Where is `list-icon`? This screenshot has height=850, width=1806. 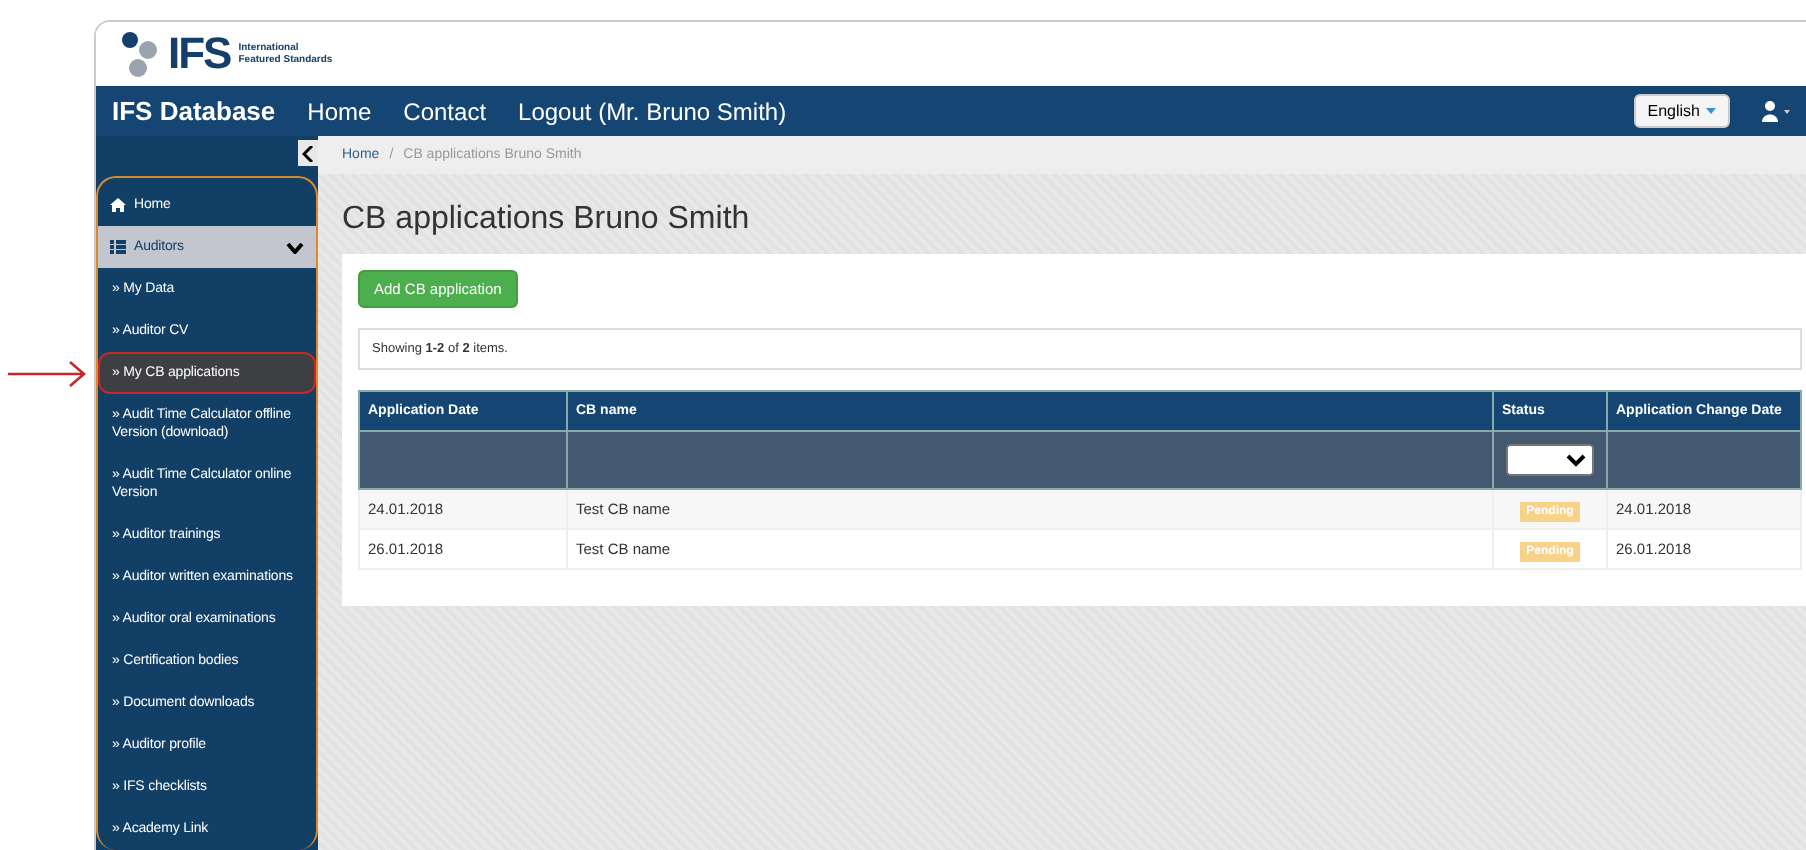
list-icon is located at coordinates (118, 247).